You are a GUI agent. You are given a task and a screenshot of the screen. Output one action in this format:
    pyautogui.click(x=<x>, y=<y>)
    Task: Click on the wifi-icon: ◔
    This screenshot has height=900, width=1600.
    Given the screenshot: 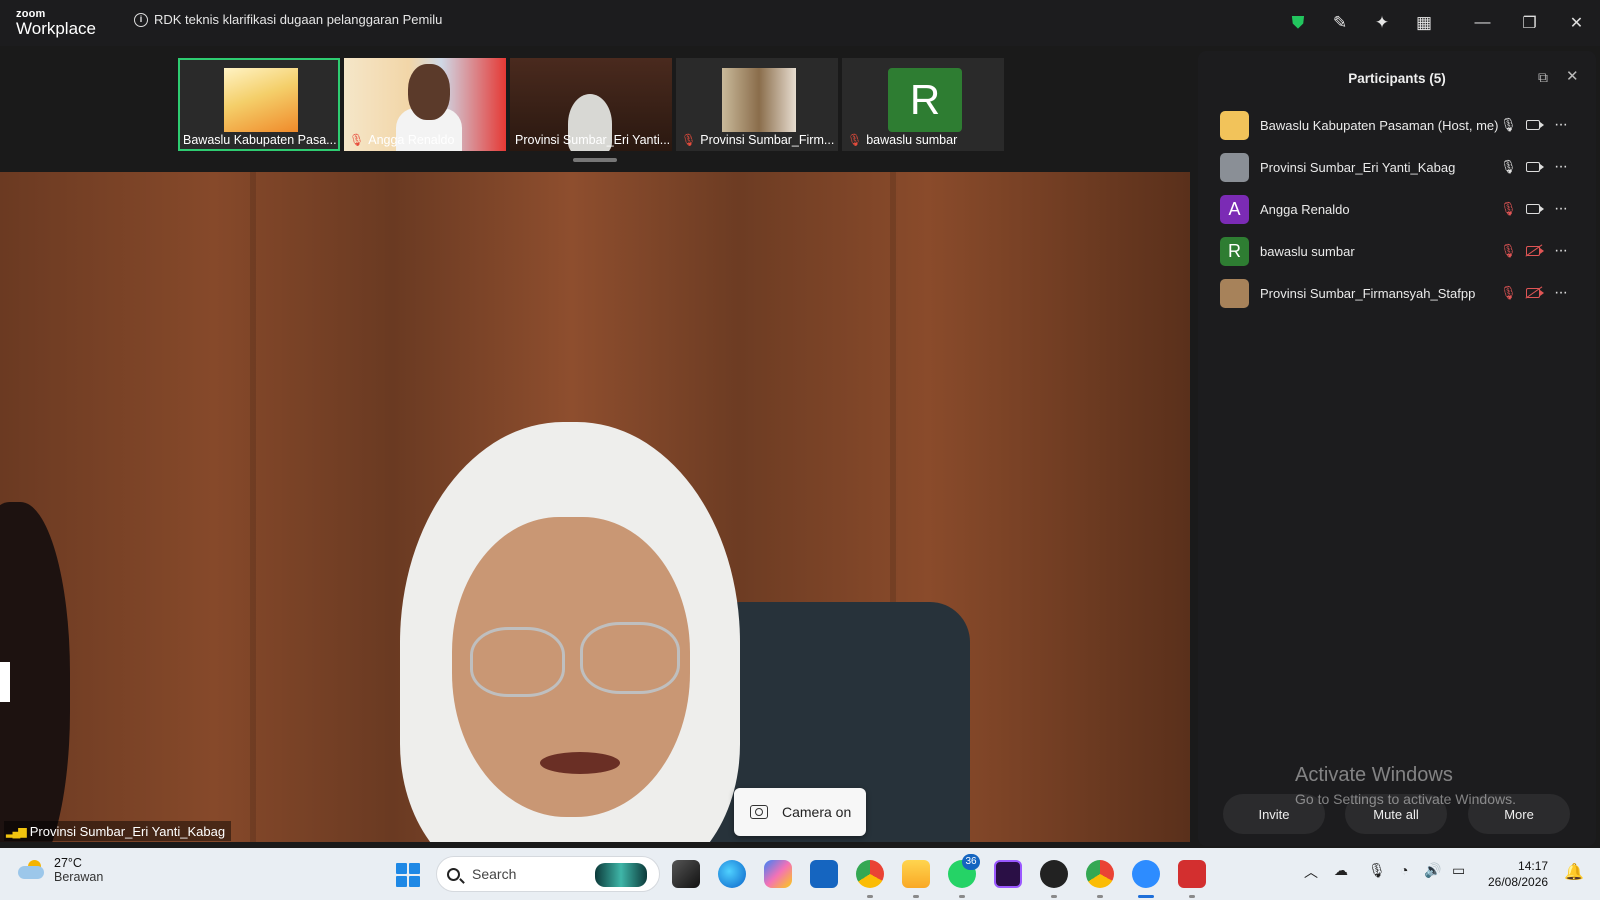 What is the action you would take?
    pyautogui.click(x=1404, y=870)
    